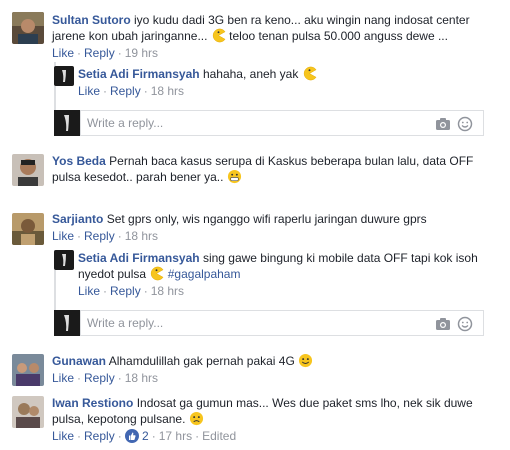  What do you see at coordinates (79, 361) in the screenshot?
I see `comment-author: Gunawan` at bounding box center [79, 361].